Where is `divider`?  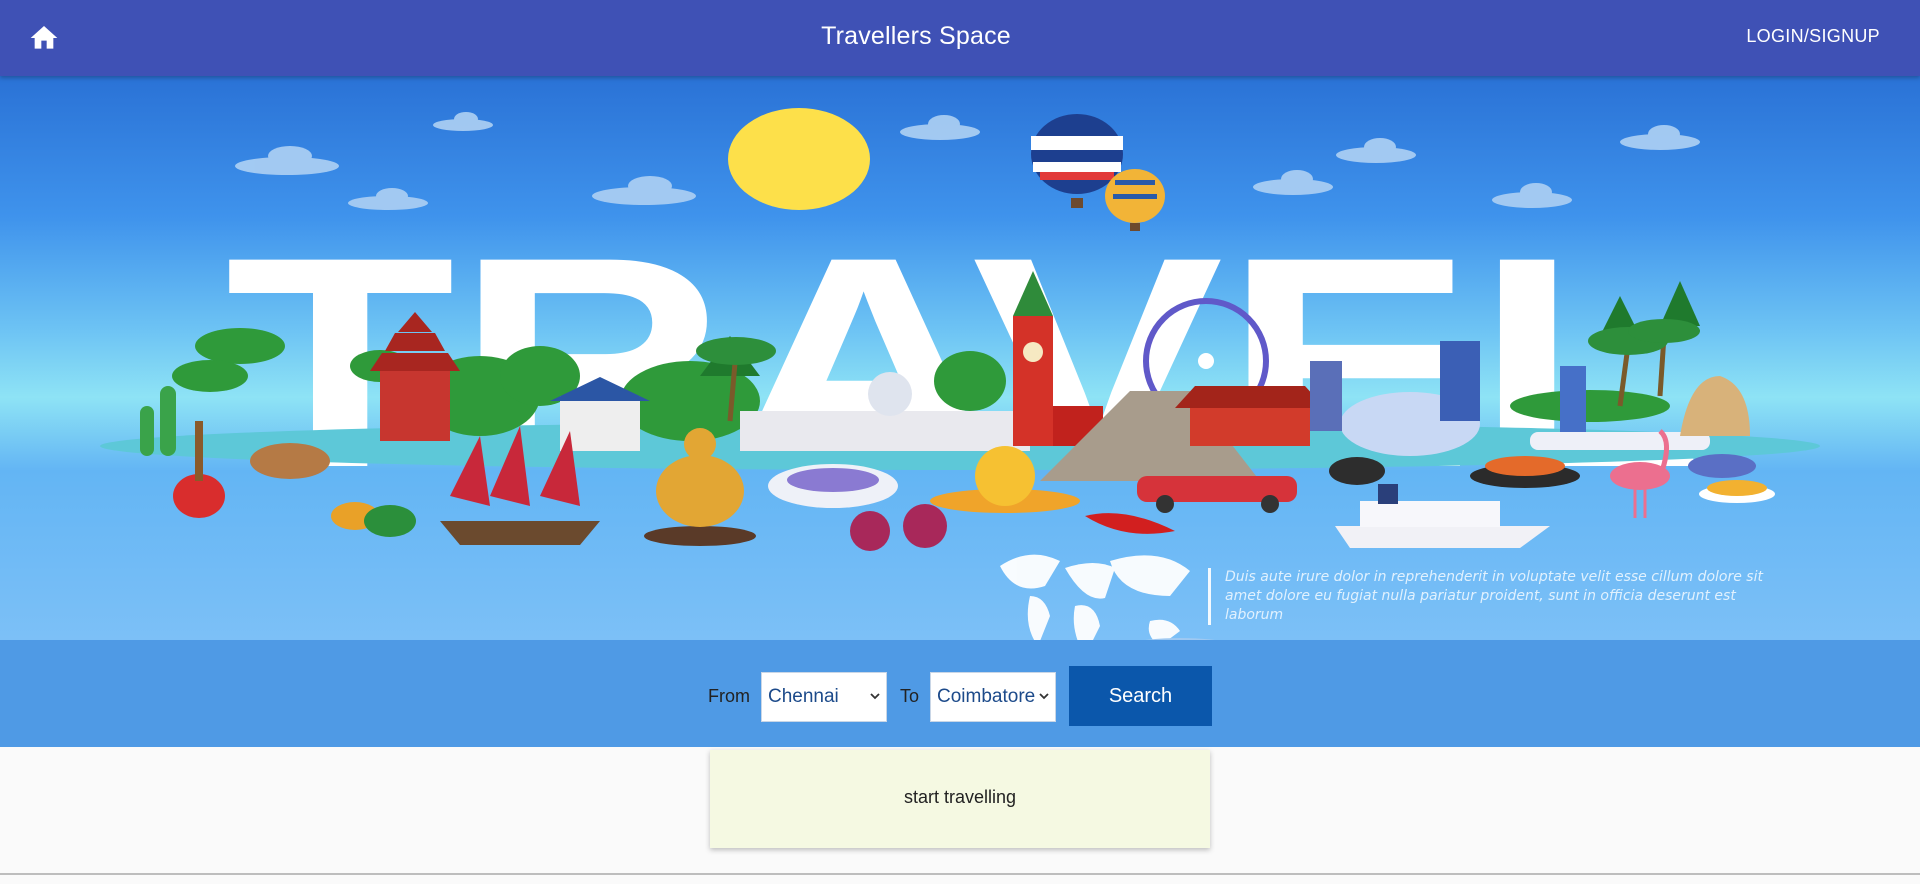 divider is located at coordinates (960, 874).